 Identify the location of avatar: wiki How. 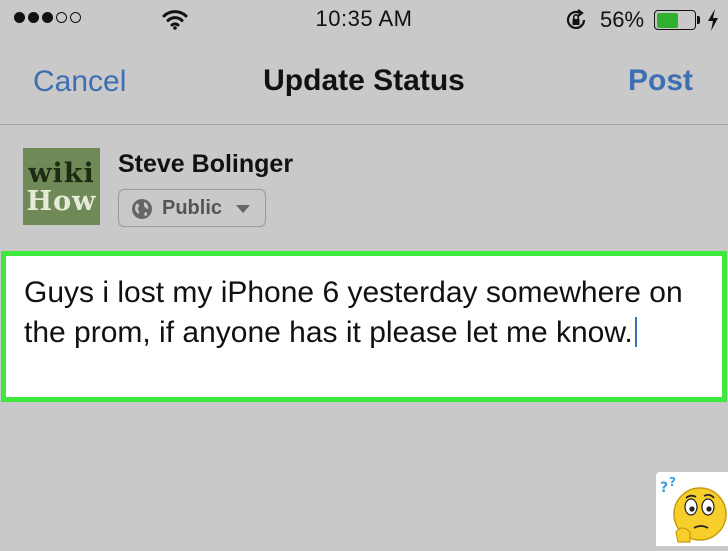
(61, 186).